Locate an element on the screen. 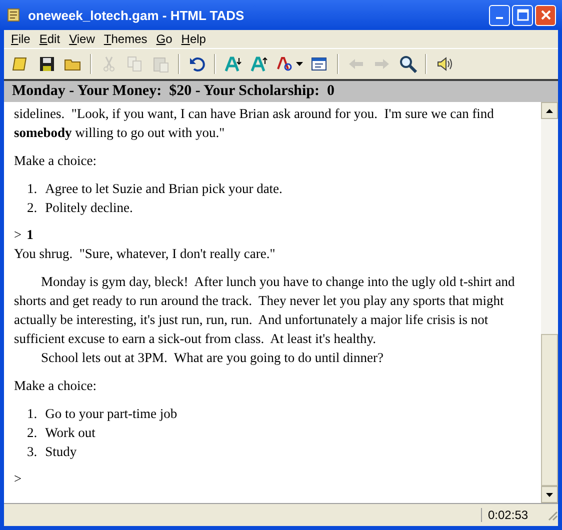  story-paragraph: School lets out at 3PM. What are you going to do until dinner? is located at coordinates (212, 358).